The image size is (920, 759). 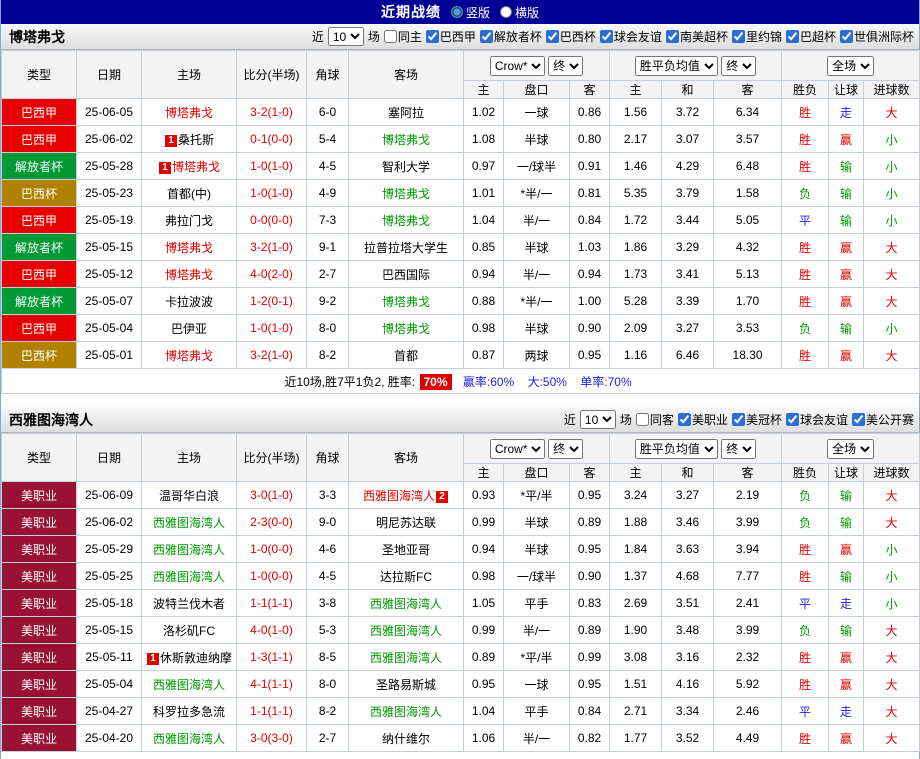 I want to click on home-team-cell: 波特兰伐木者, so click(x=189, y=603).